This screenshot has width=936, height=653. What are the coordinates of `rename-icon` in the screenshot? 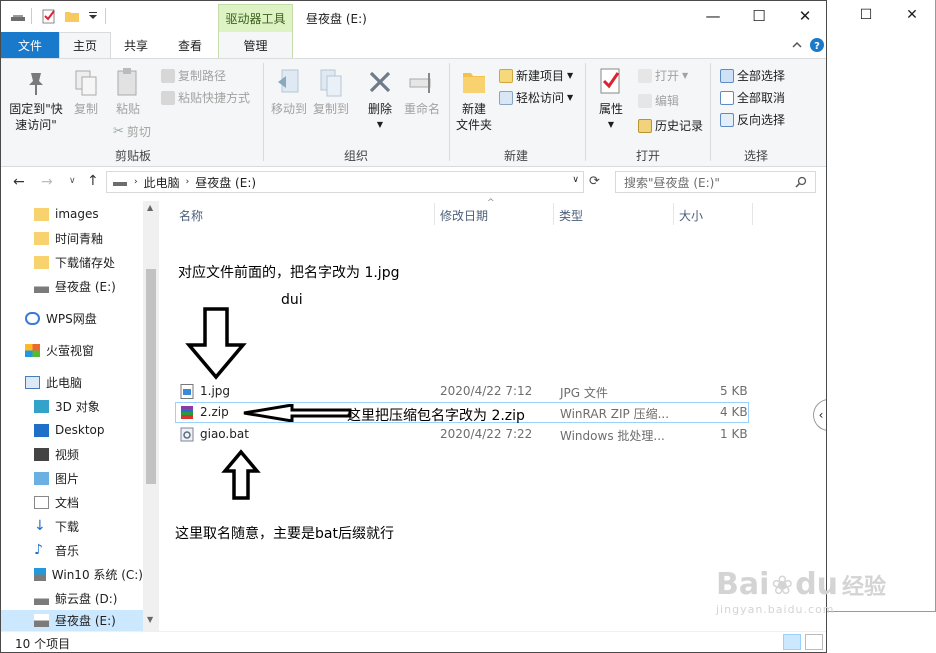 It's located at (420, 83).